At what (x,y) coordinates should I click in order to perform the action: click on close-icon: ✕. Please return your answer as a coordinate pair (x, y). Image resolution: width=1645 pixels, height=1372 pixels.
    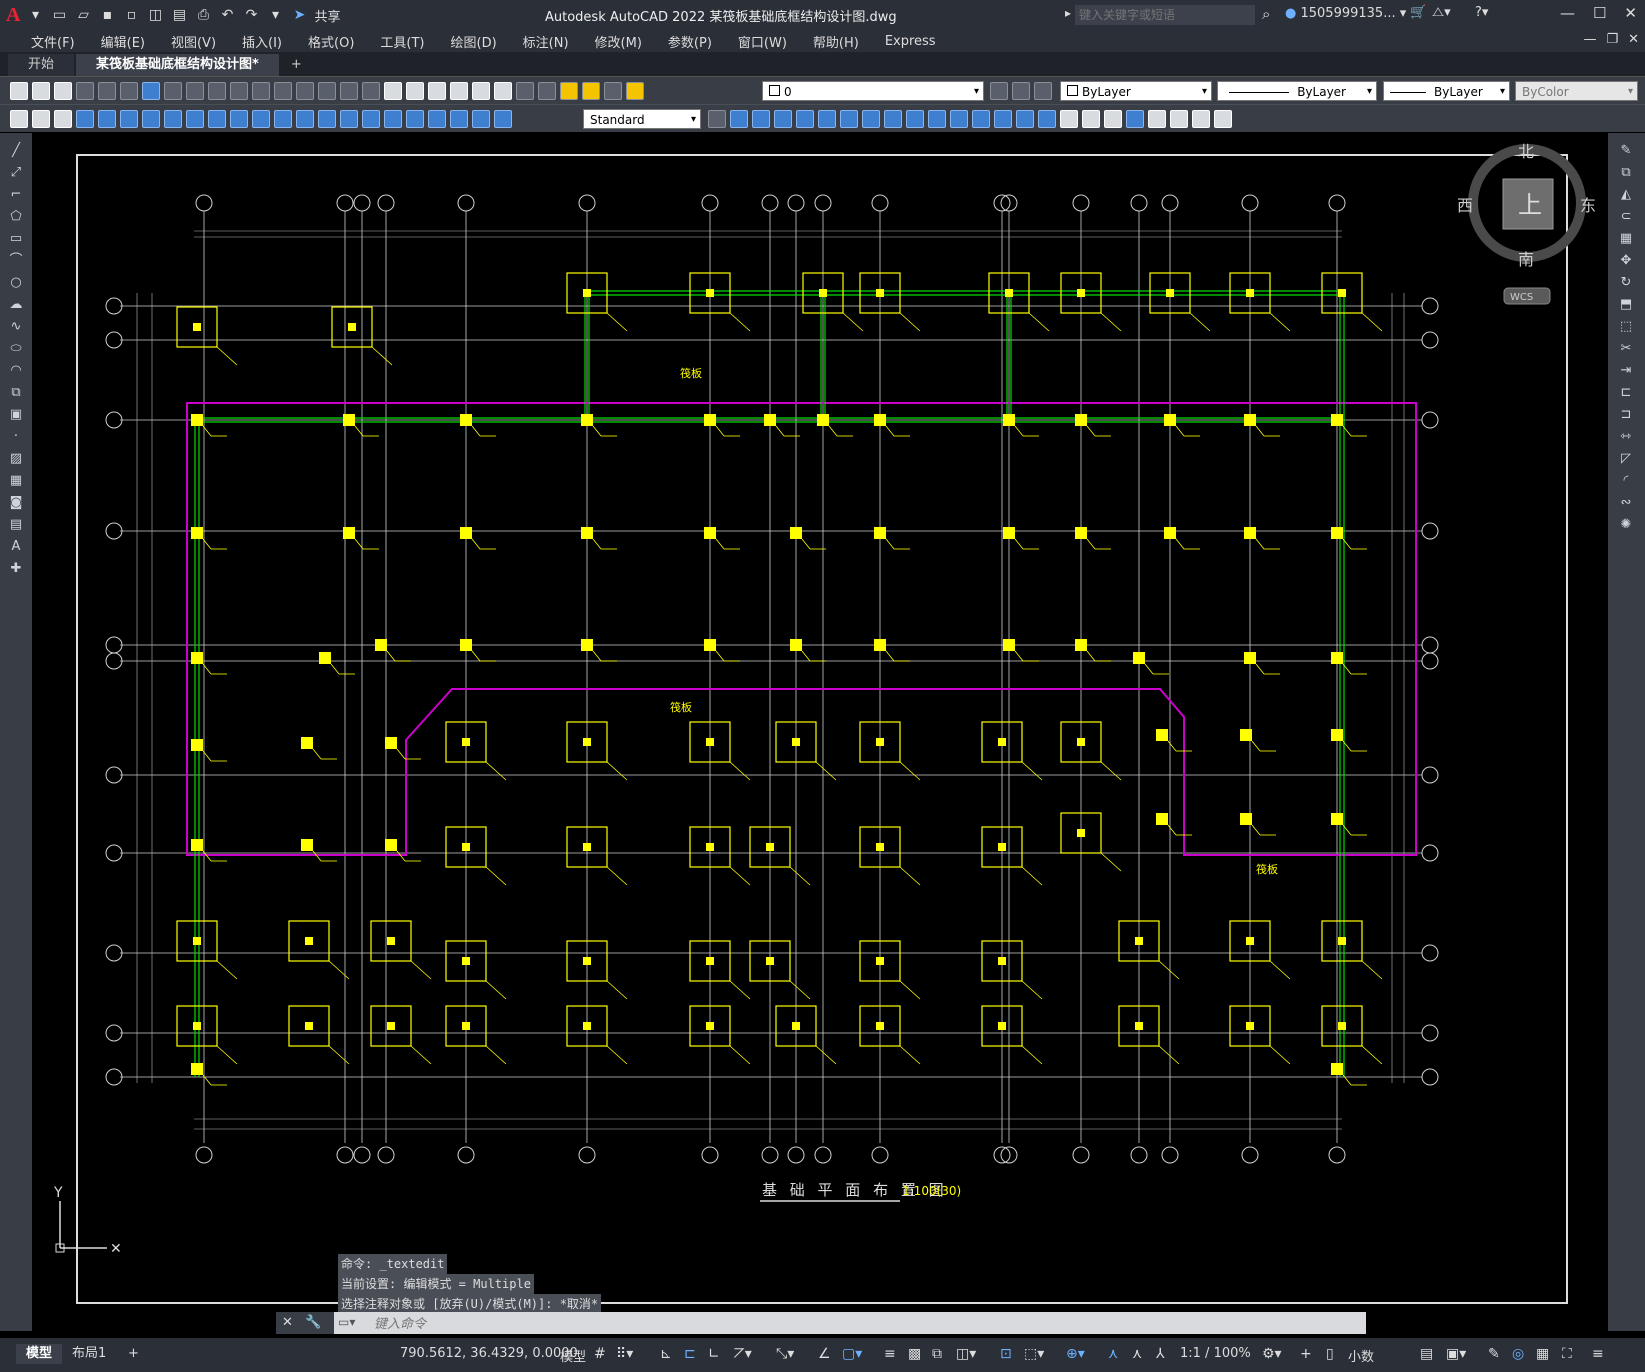
    Looking at the image, I should click on (1630, 13).